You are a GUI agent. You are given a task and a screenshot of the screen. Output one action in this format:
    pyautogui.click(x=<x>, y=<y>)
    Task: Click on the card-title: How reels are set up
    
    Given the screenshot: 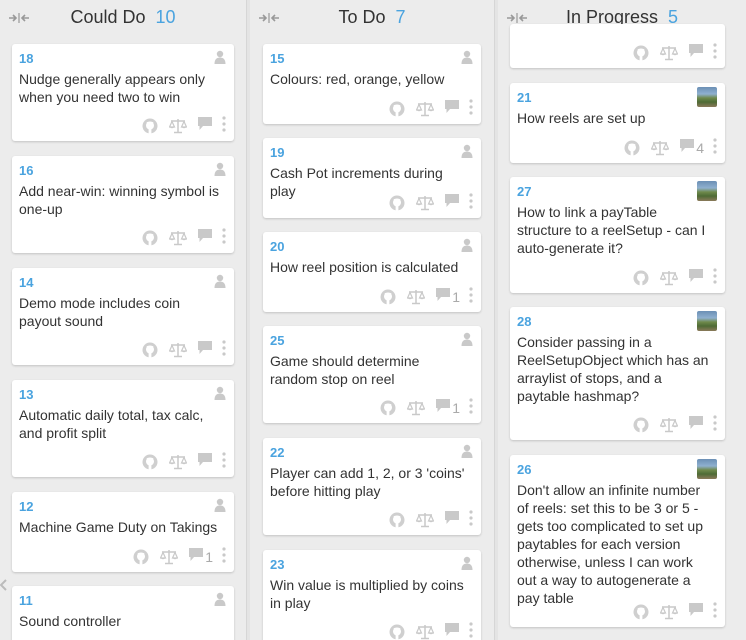 What is the action you would take?
    pyautogui.click(x=615, y=118)
    